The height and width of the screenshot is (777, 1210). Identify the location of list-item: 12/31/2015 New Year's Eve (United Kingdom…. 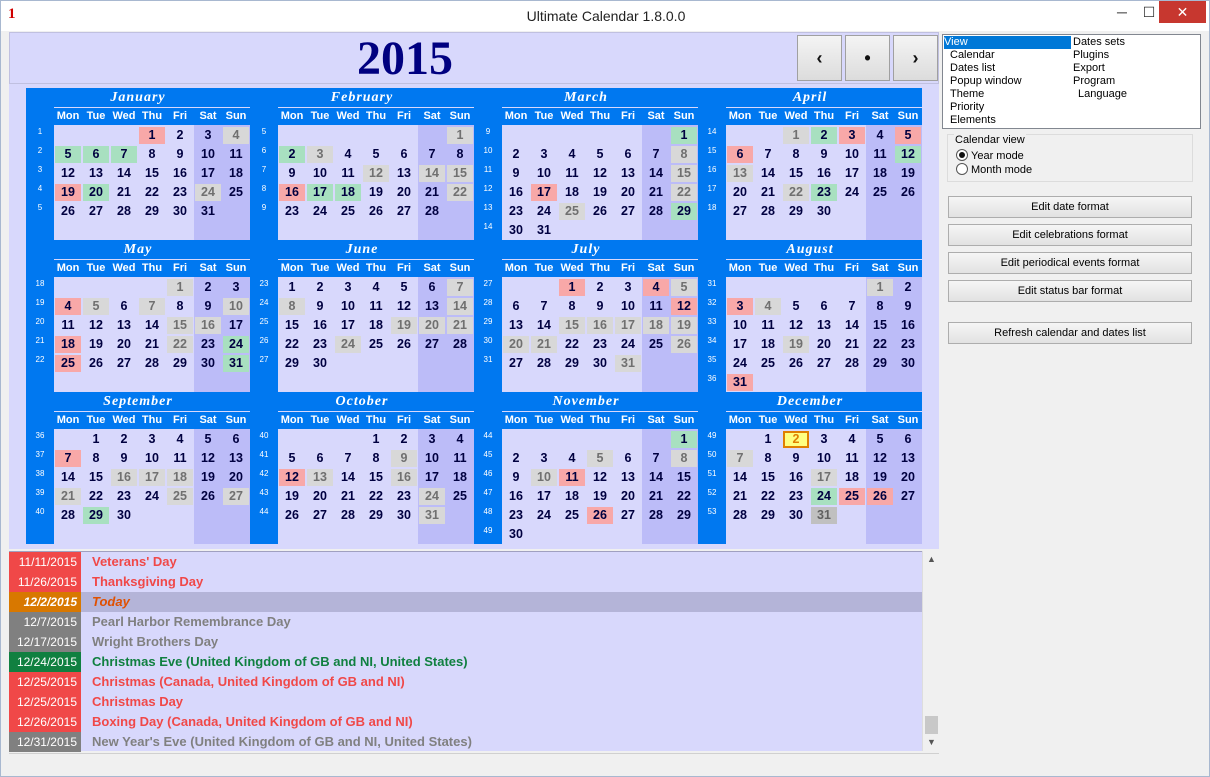
(465, 742).